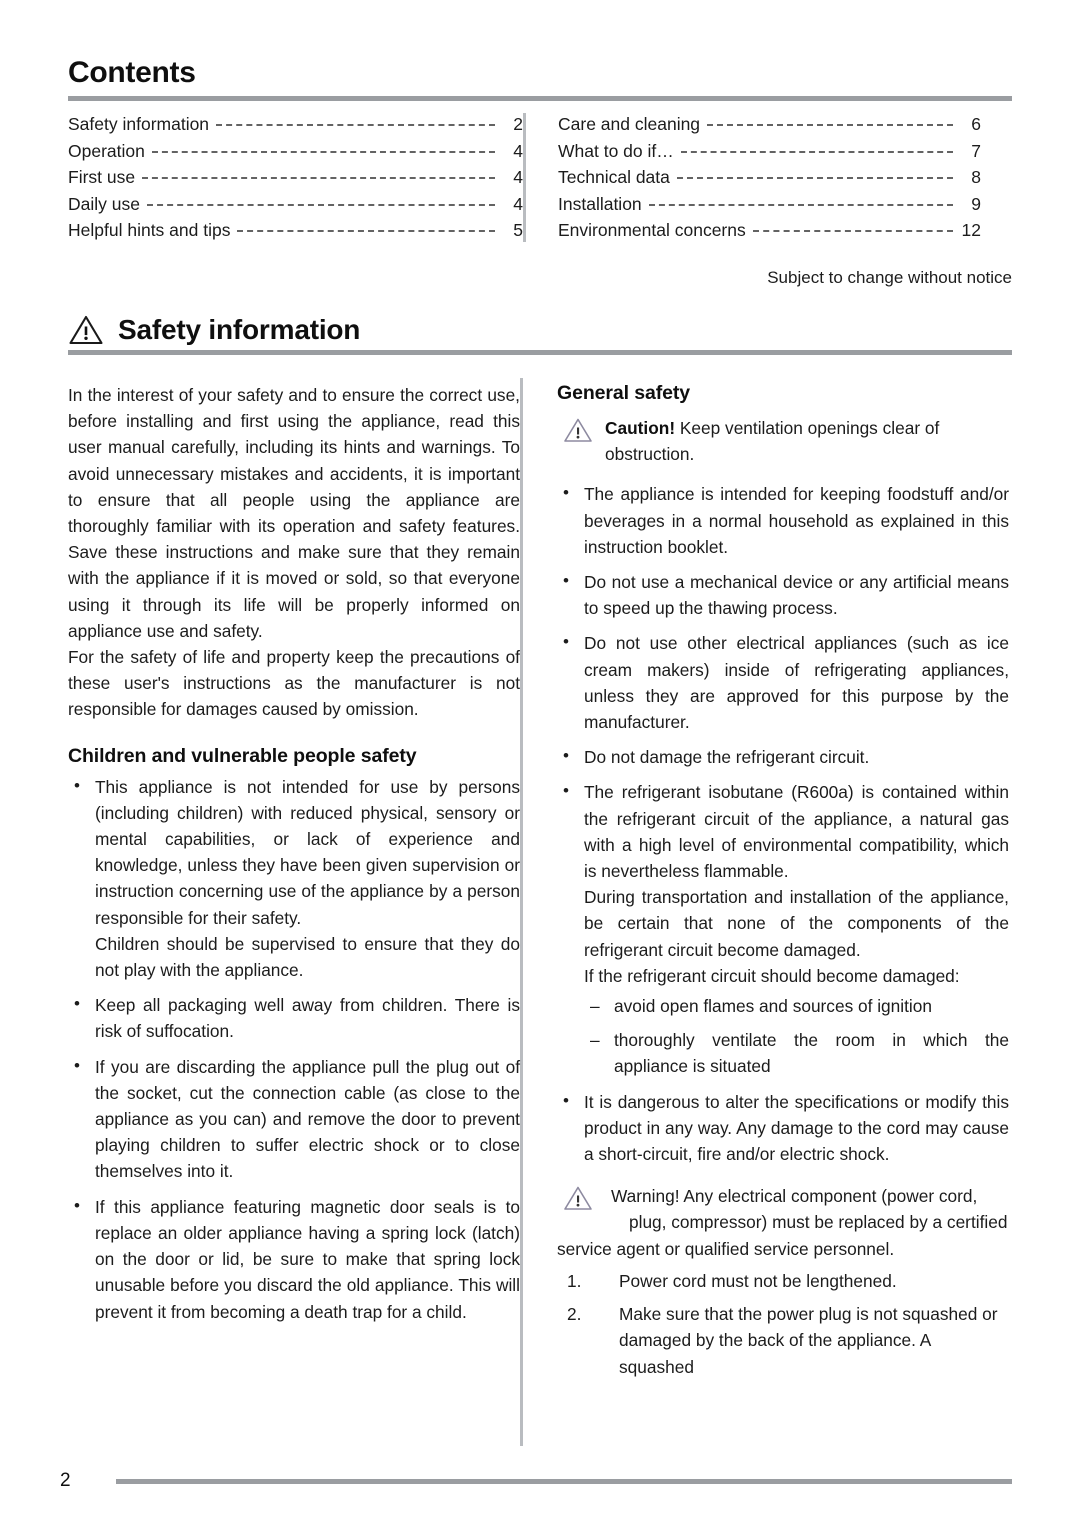 This screenshot has height=1530, width=1080. Describe the element at coordinates (600, 203) in the screenshot. I see `toc-entry-label: Installation` at that location.